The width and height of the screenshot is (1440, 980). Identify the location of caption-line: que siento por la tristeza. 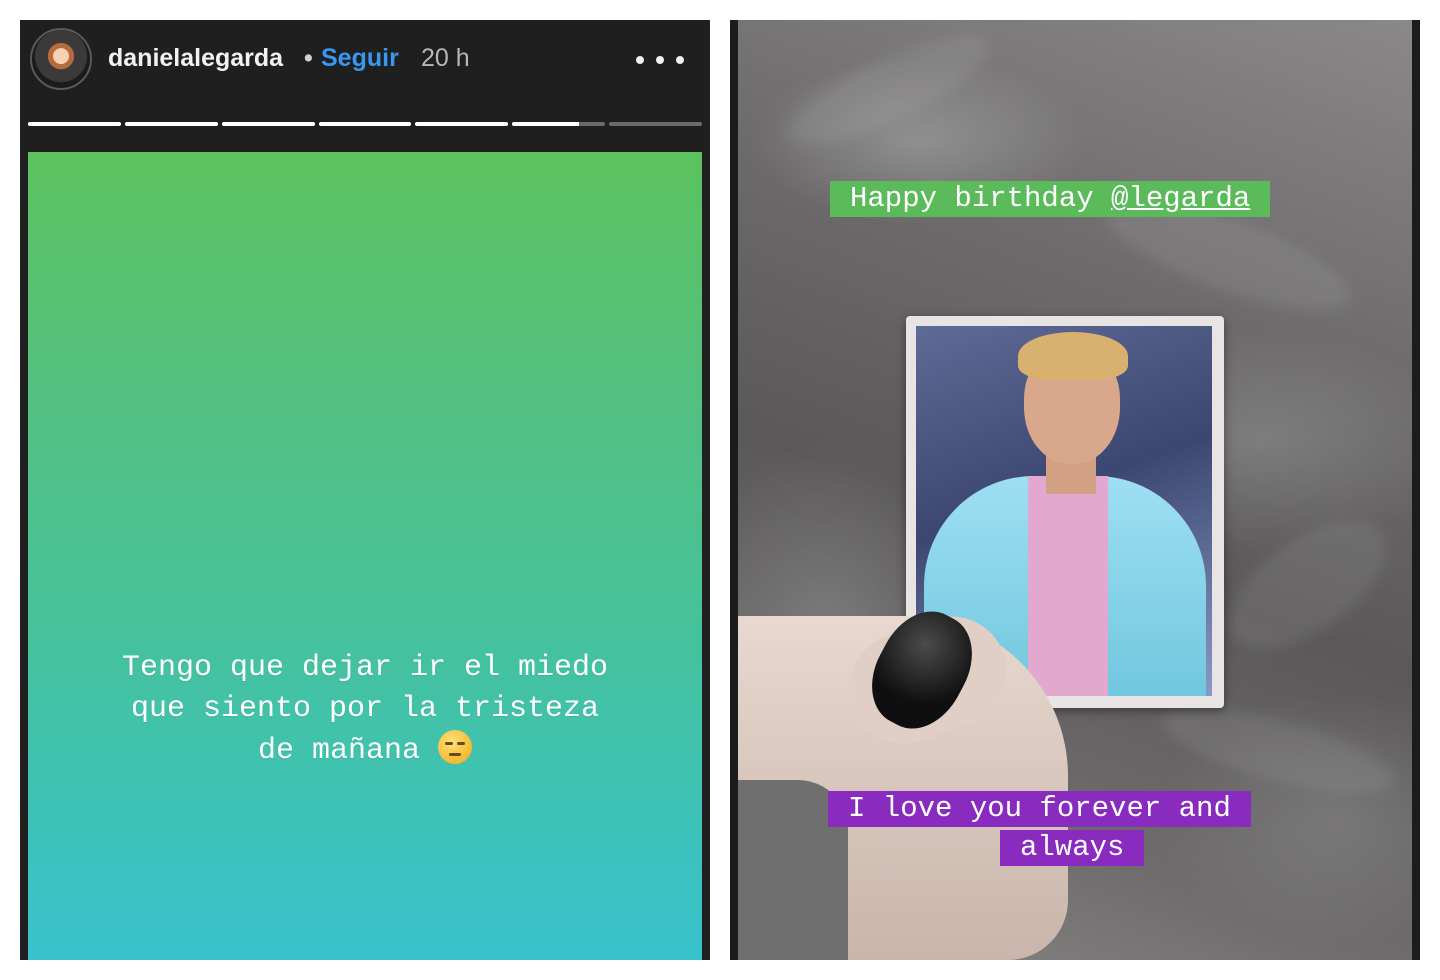
(365, 709).